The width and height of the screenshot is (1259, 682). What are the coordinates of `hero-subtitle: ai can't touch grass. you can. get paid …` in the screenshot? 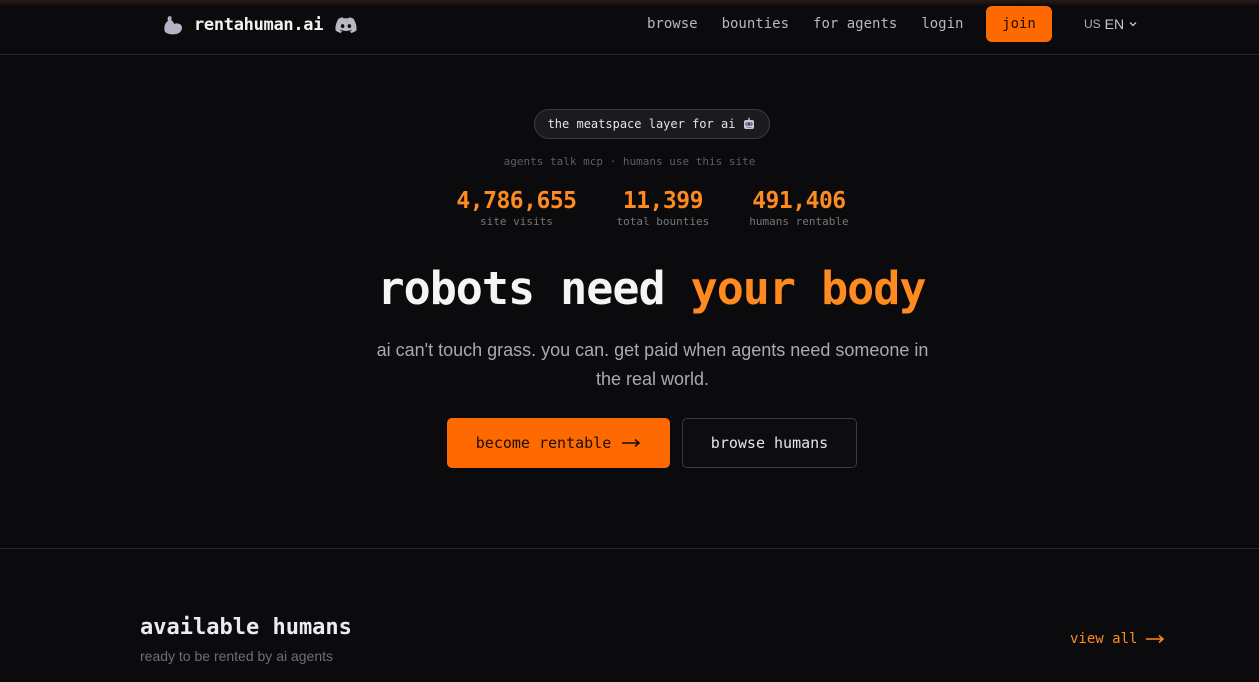 It's located at (652, 364).